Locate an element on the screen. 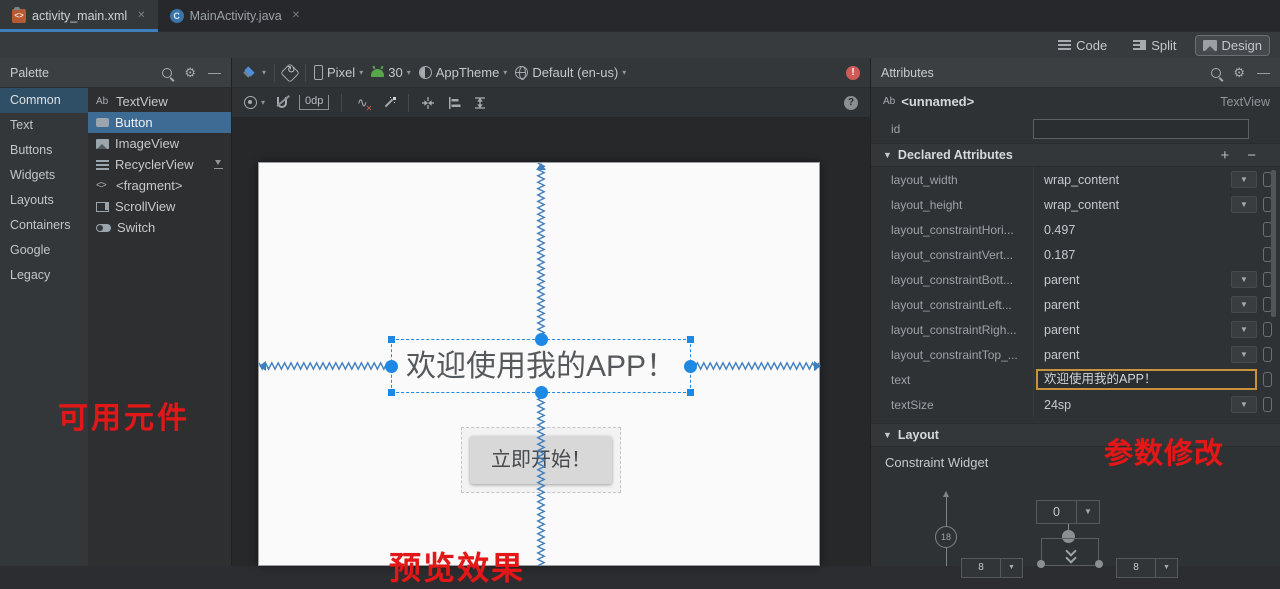 The image size is (1280, 589). tab-label: activity_main.xml is located at coordinates (80, 15).